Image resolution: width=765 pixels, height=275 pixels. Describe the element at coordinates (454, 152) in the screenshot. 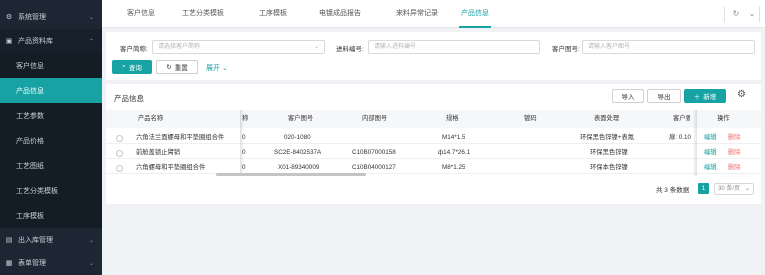

I see `cell-spec: ф14.7*26.1` at that location.